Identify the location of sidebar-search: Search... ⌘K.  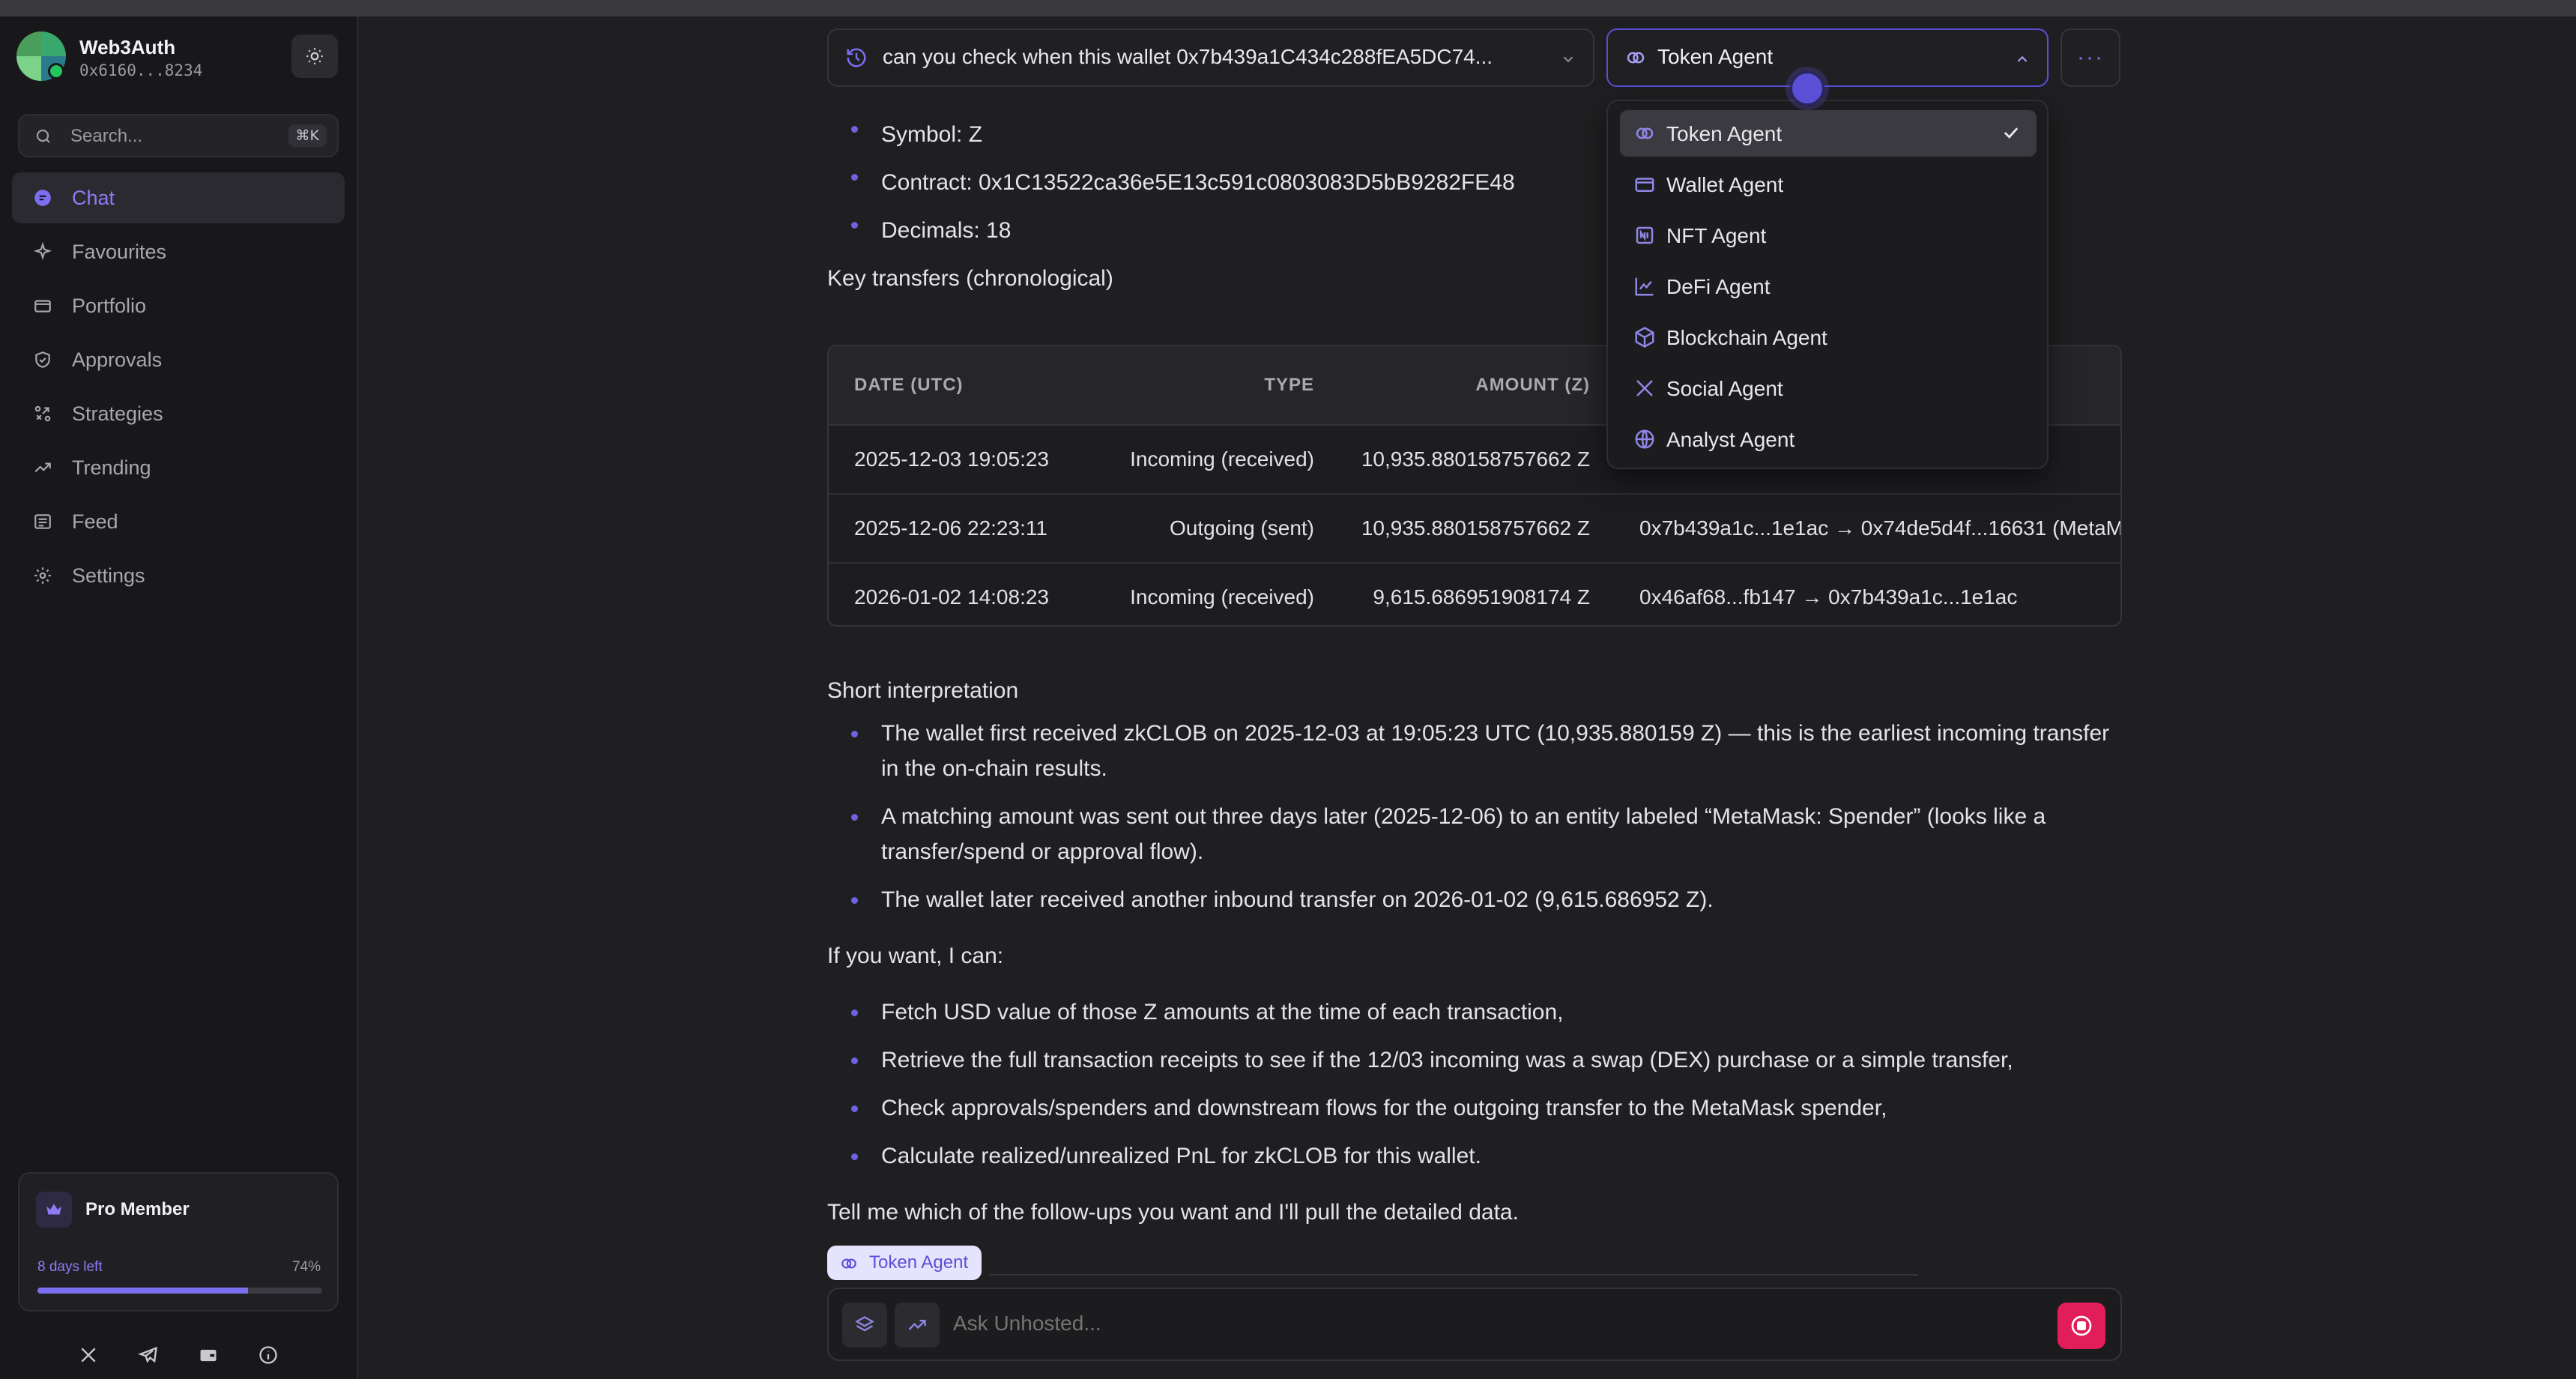
(178, 135).